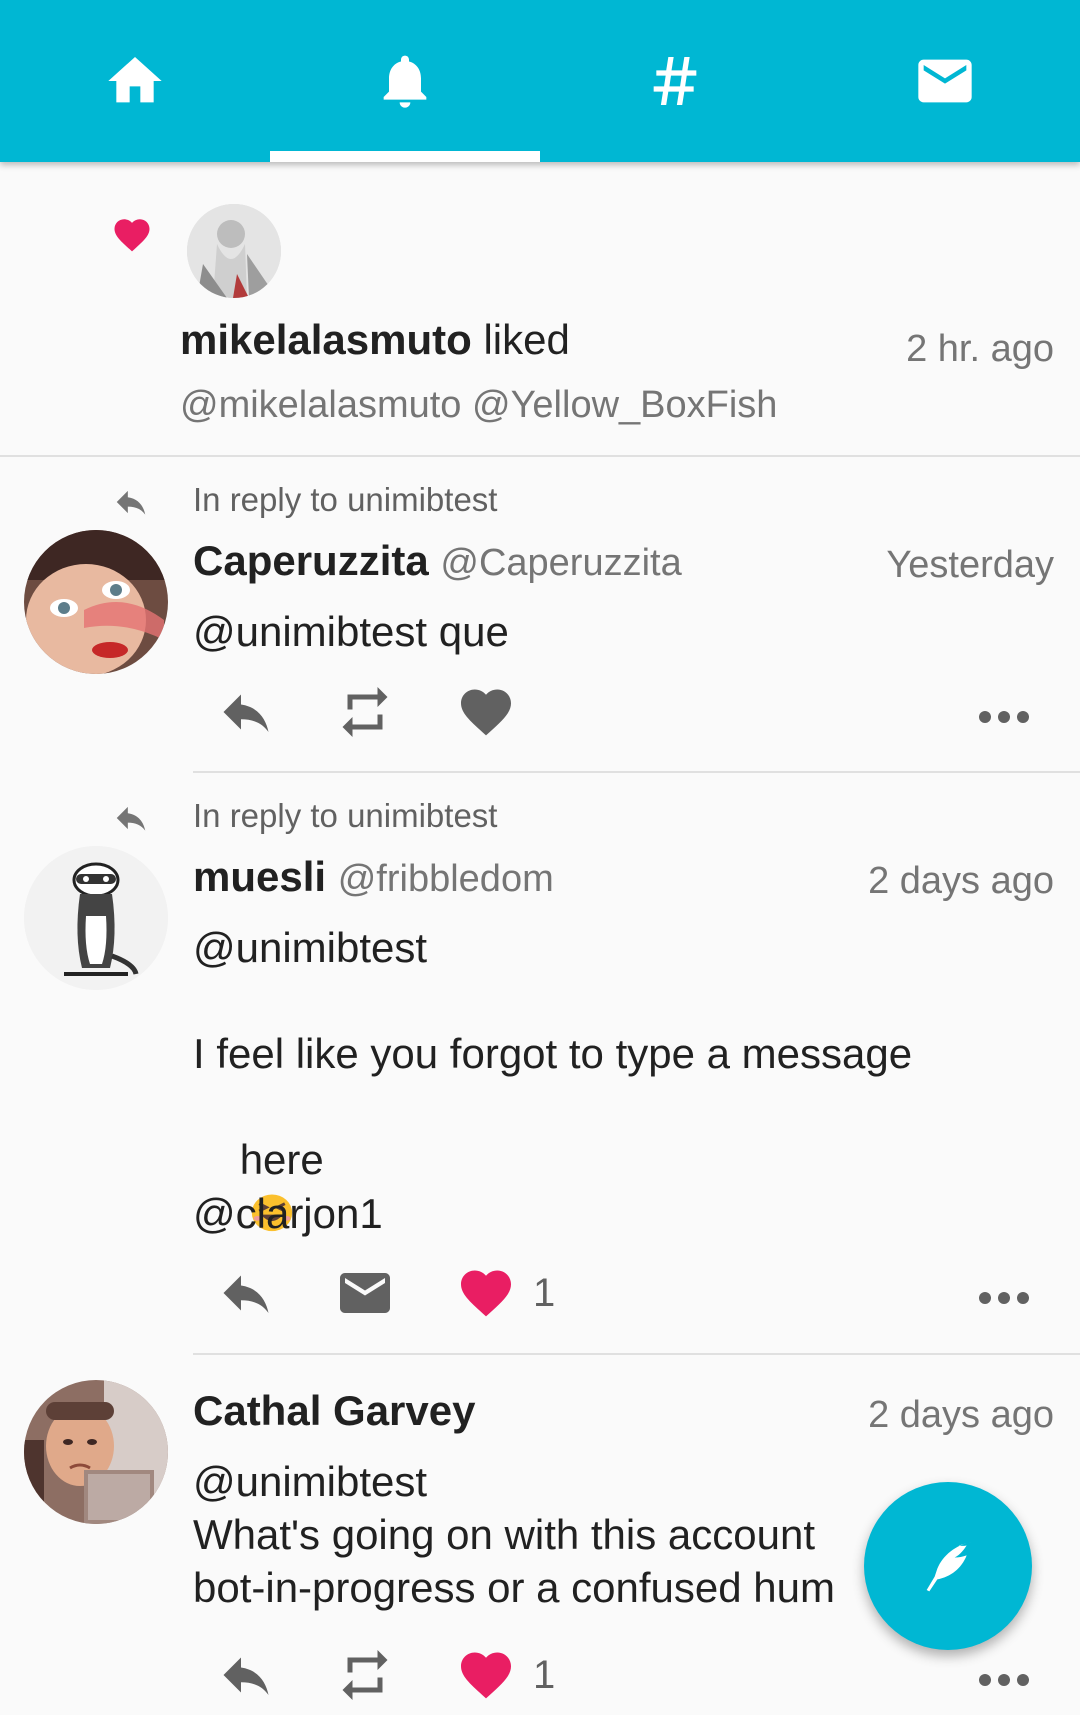 This screenshot has width=1080, height=1715. Describe the element at coordinates (288, 1213) in the screenshot. I see `post-text-line: @clarjon1` at that location.